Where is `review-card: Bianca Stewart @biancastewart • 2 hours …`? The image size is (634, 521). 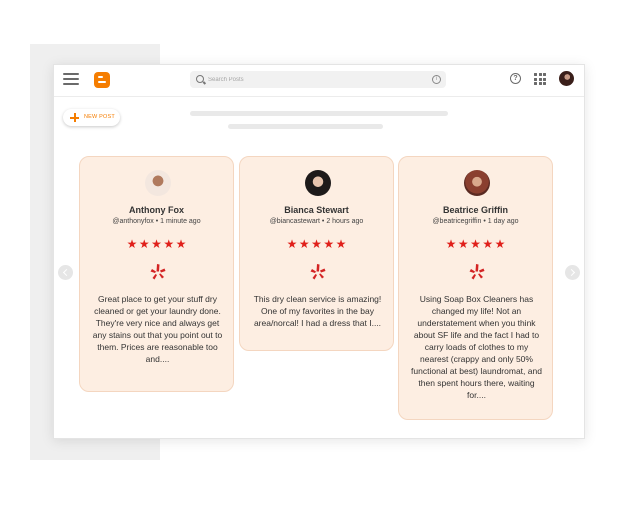
review-card: Bianca Stewart @biancastewart • 2 hours … is located at coordinates (316, 253).